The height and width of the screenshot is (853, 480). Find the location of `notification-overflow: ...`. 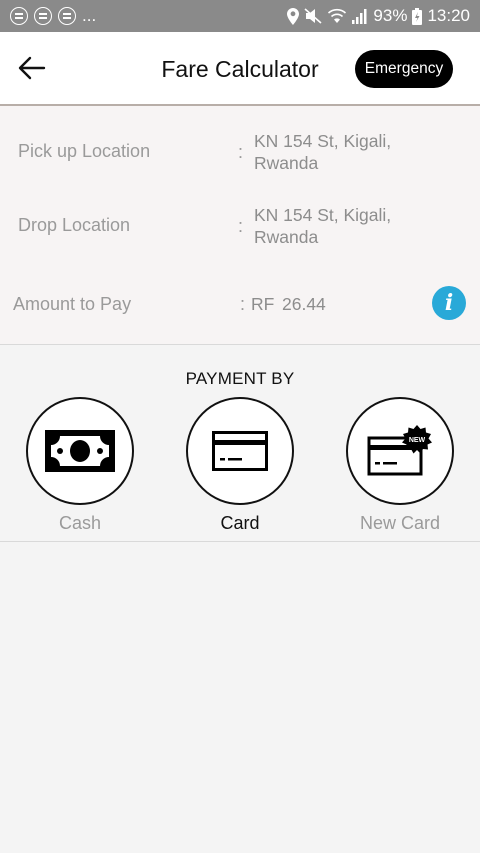

notification-overflow: ... is located at coordinates (89, 15).